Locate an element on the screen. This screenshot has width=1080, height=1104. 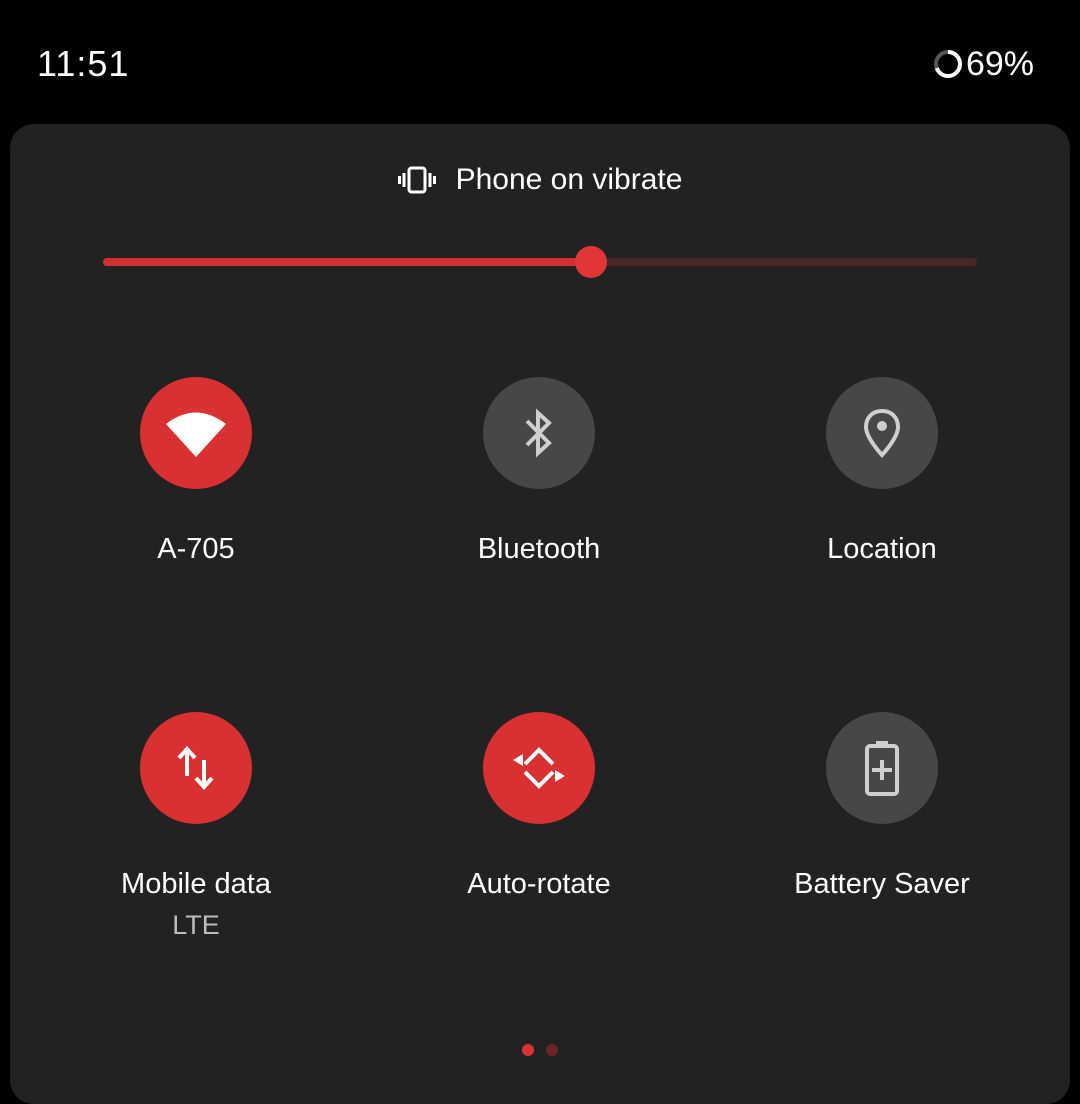
tile-battery-saver-button is located at coordinates (882, 768).